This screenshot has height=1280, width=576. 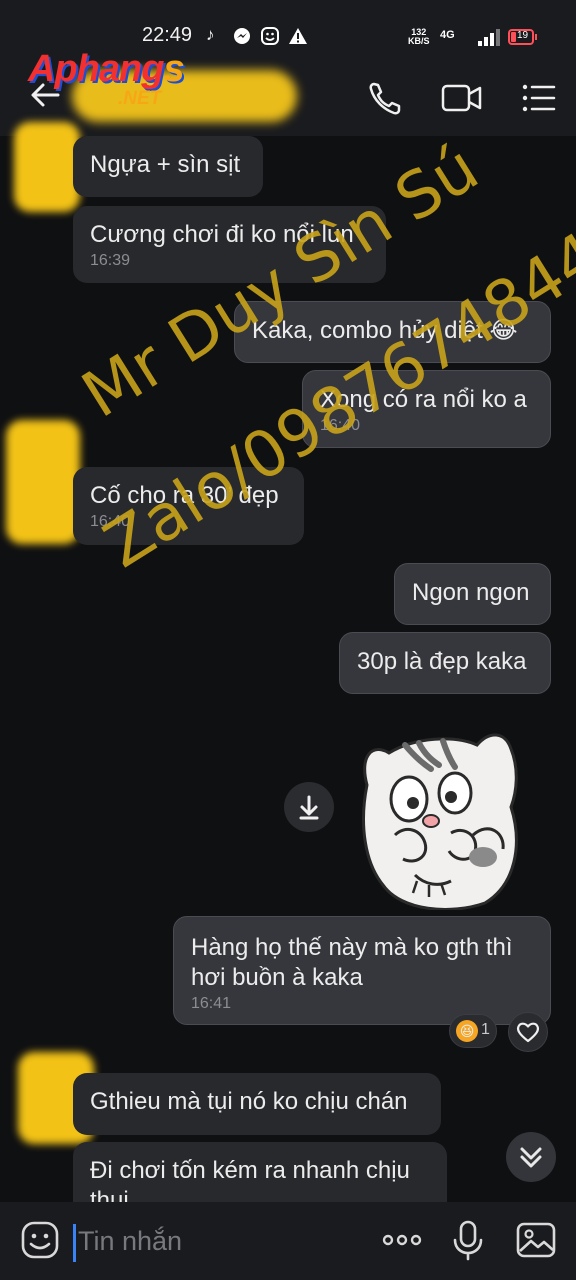 I want to click on battery-level: 19, so click(x=523, y=35).